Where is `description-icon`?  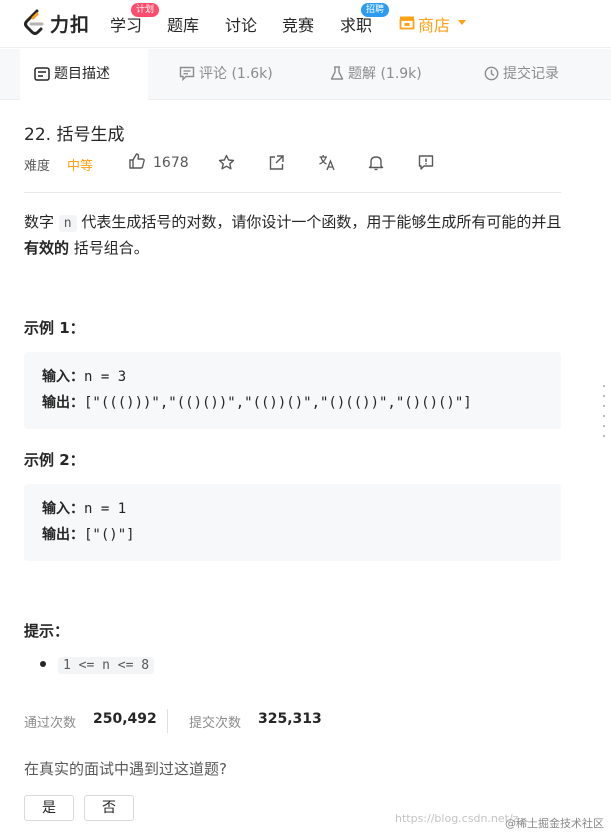 description-icon is located at coordinates (42, 74).